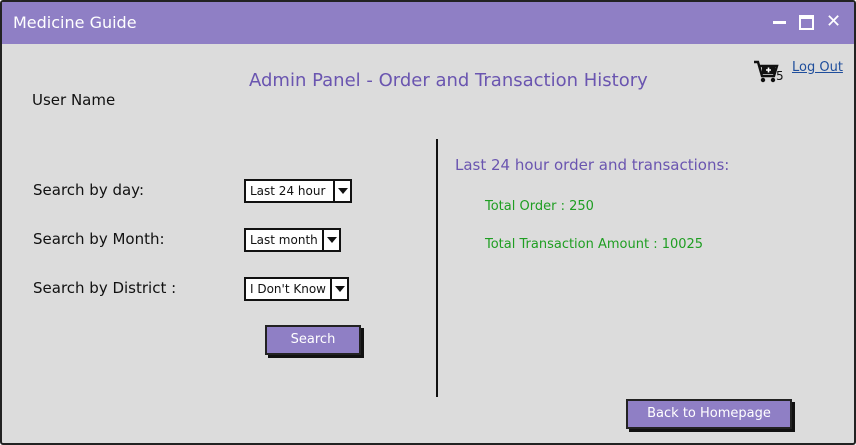  I want to click on search-by-month-label: Search by Month:, so click(99, 239).